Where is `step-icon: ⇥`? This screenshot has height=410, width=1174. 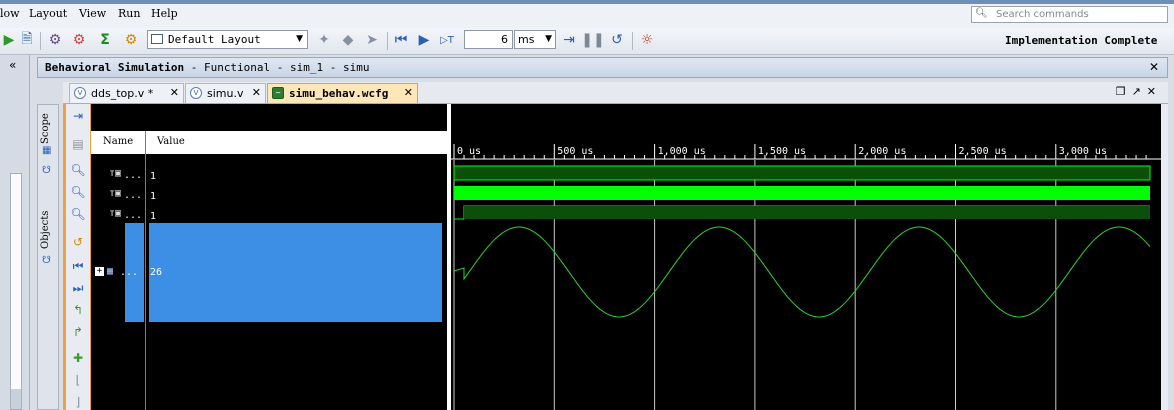
step-icon: ⇥ is located at coordinates (569, 40).